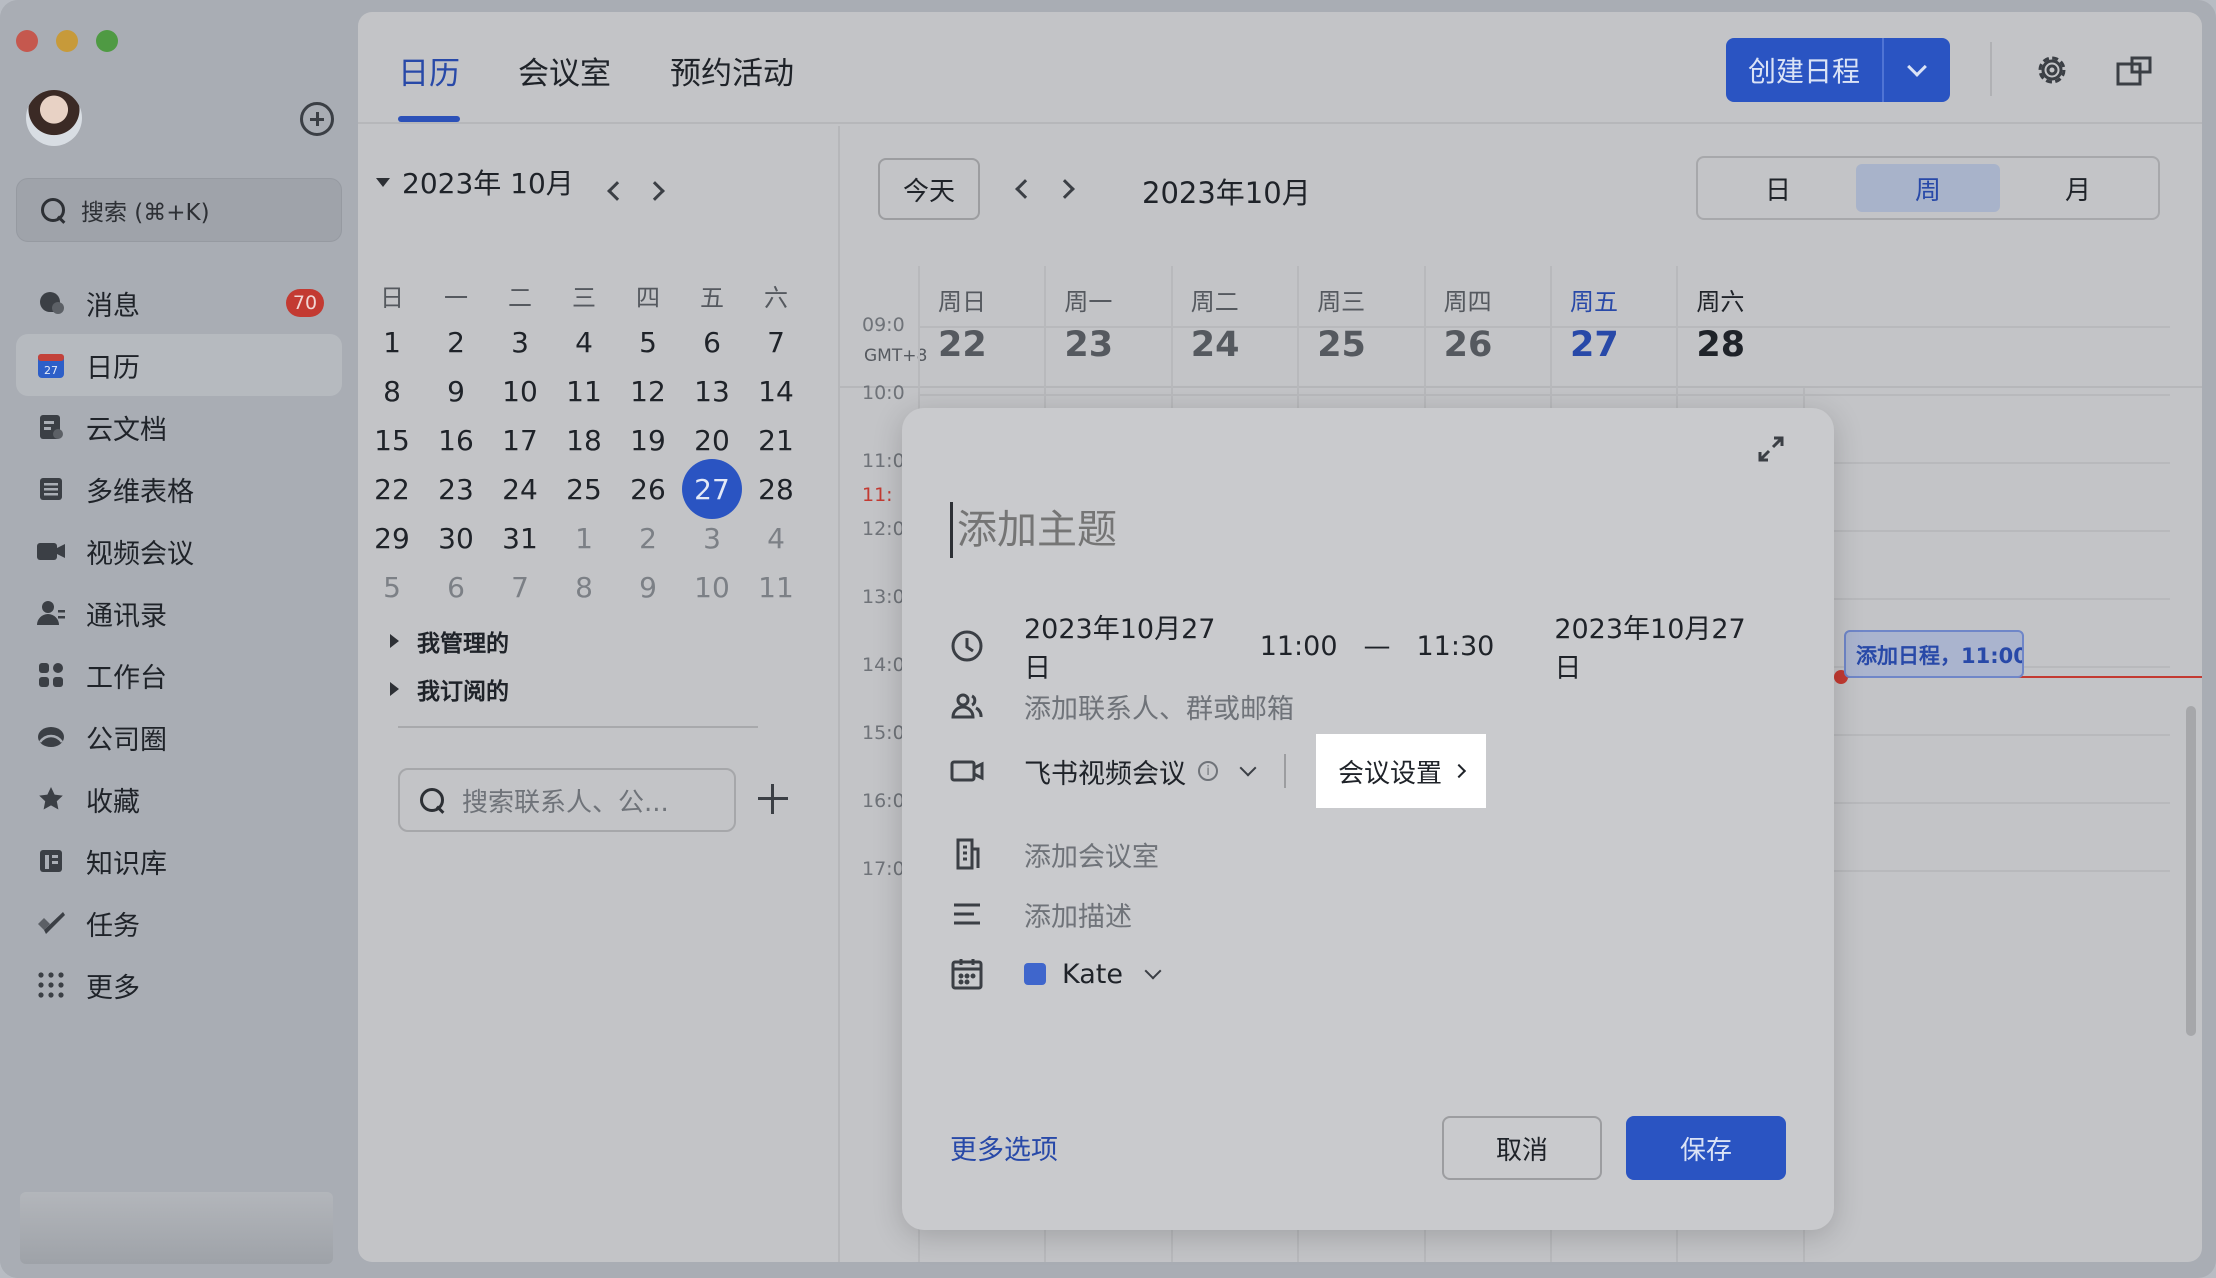 The height and width of the screenshot is (1278, 2216). Describe the element at coordinates (773, 799) in the screenshot. I see `add-calendar-icon` at that location.